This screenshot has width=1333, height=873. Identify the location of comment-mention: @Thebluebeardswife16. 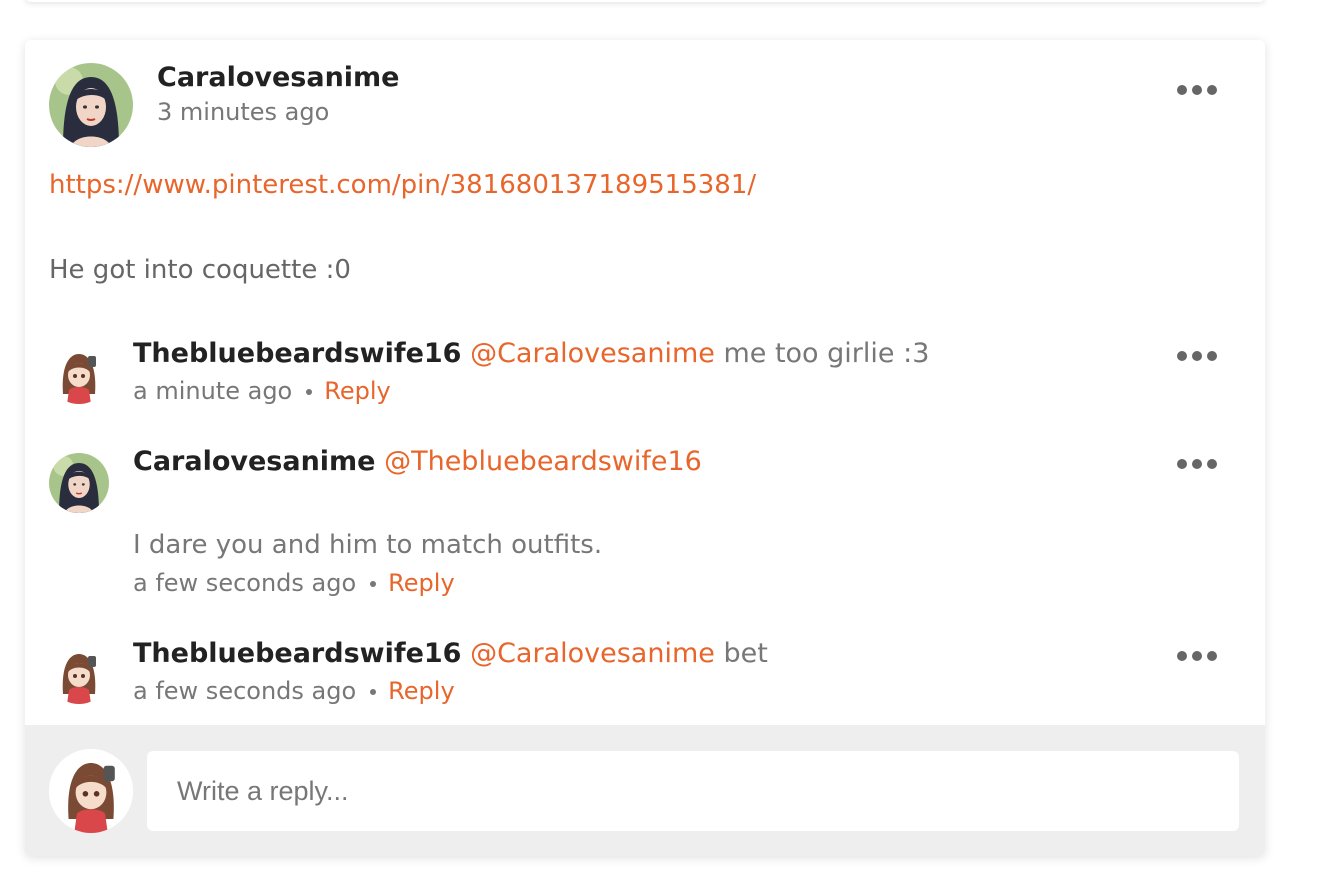
(543, 461).